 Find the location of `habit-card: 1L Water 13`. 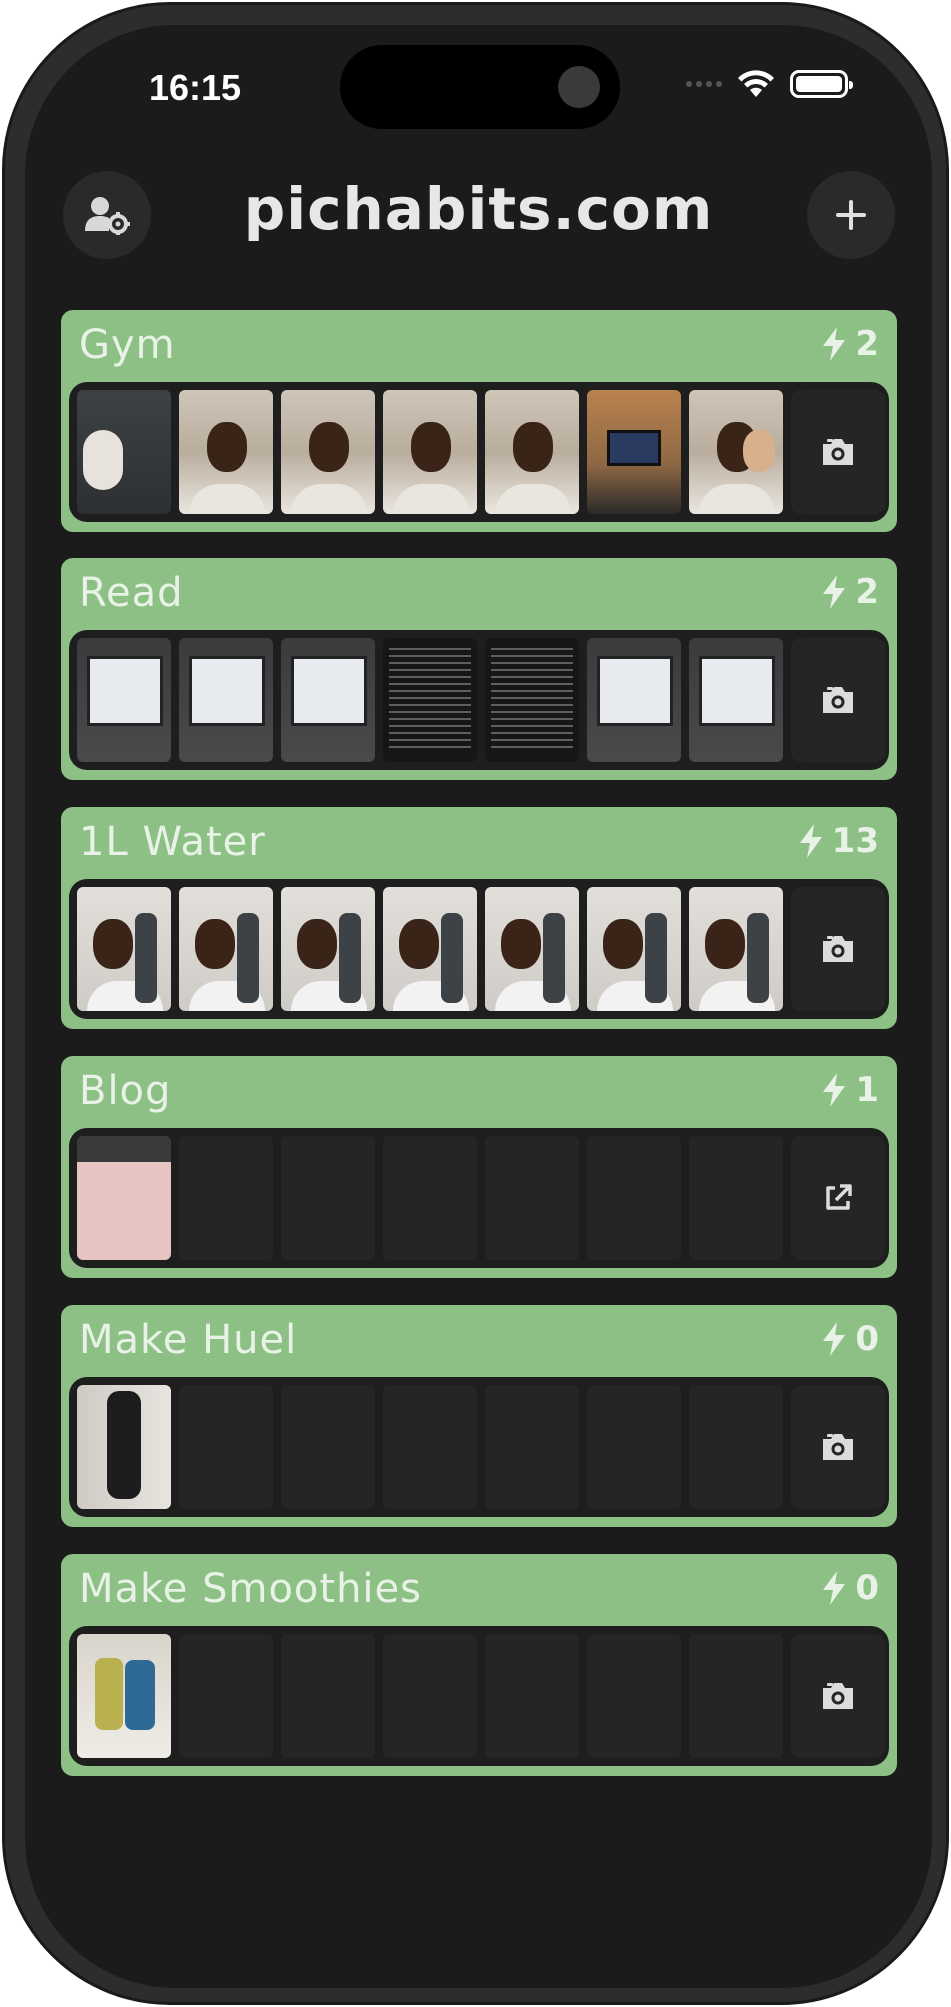

habit-card: 1L Water 13 is located at coordinates (479, 918).